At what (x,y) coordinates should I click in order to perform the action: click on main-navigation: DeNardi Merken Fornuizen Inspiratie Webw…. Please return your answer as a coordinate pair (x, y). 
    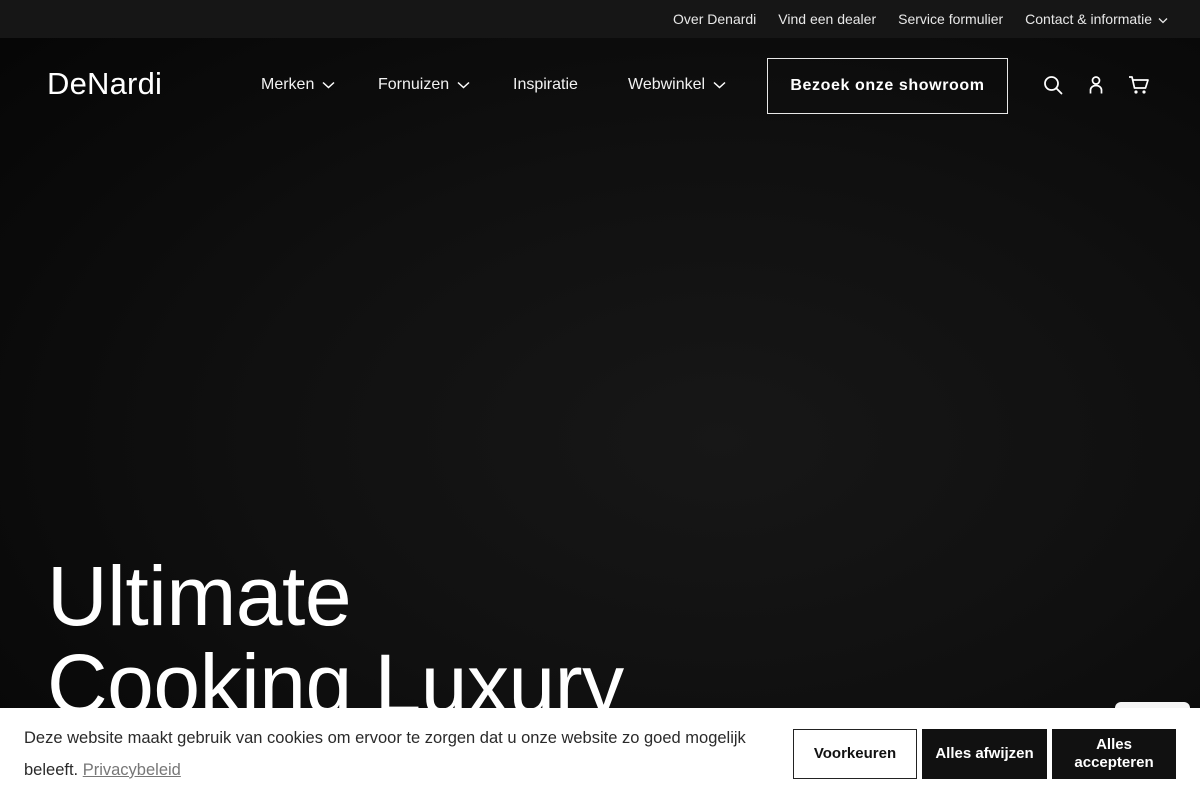
    Looking at the image, I should click on (600, 86).